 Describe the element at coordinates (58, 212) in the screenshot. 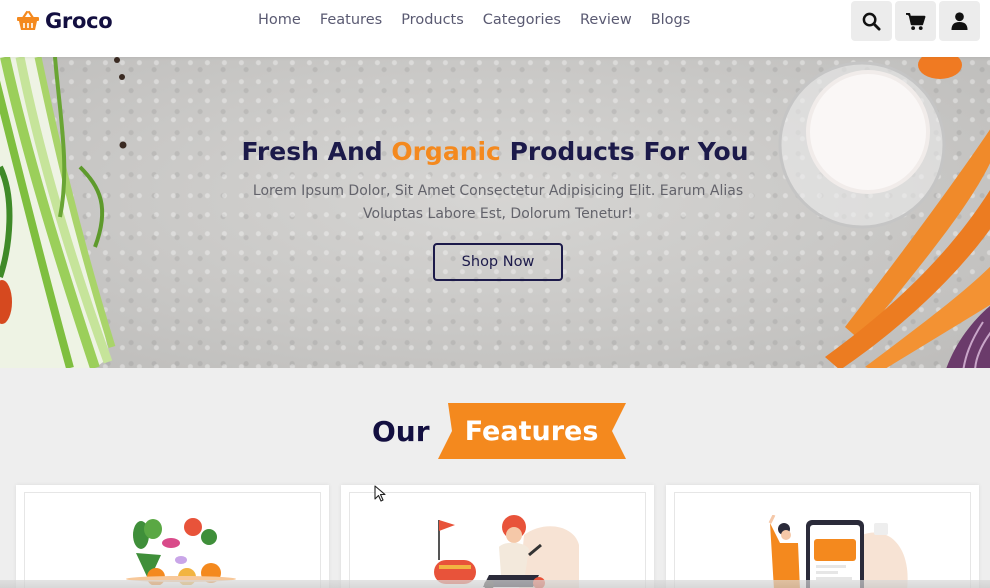

I see `spring-onion-image` at that location.